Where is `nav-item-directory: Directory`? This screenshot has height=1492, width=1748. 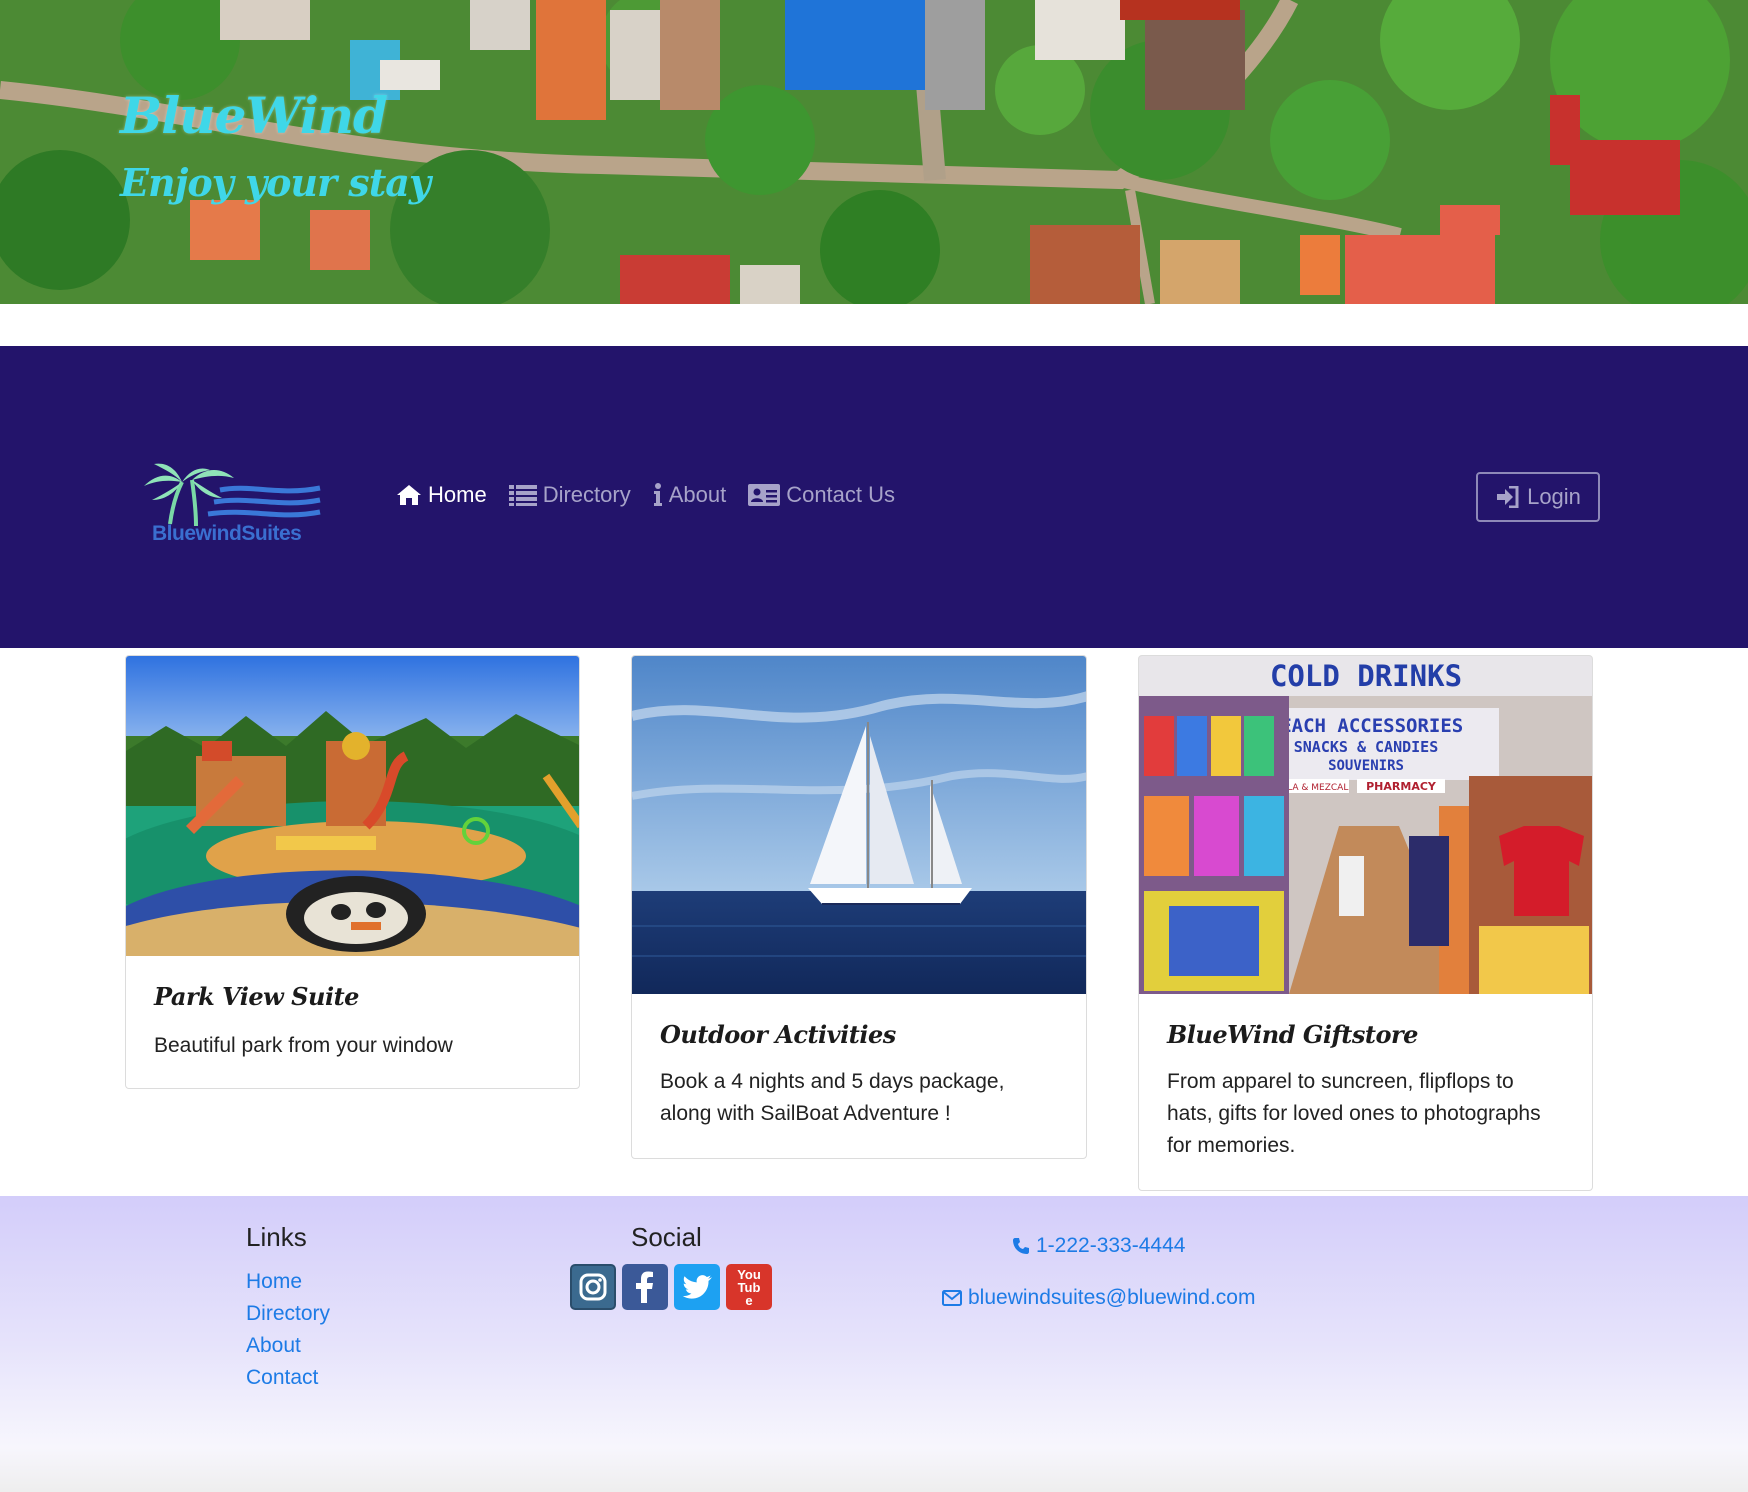 nav-item-directory: Directory is located at coordinates (569, 495).